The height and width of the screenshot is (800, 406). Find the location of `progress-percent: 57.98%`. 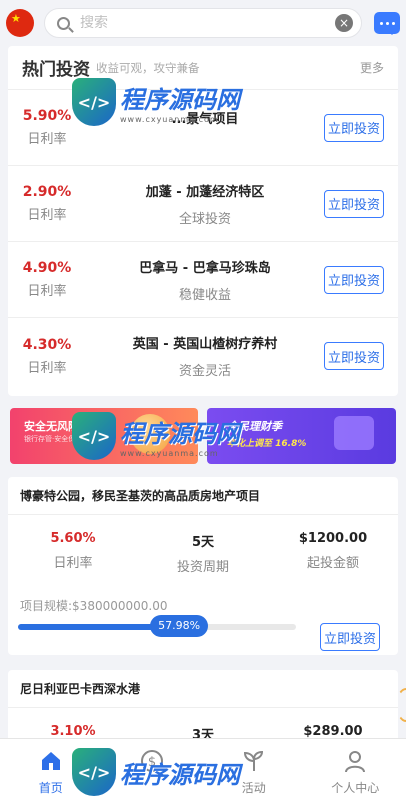

progress-percent: 57.98% is located at coordinates (179, 626).